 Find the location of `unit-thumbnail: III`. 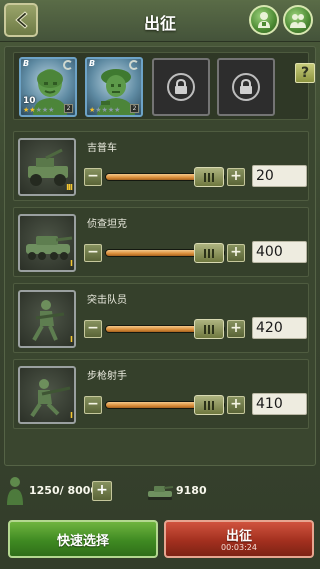

unit-thumbnail: III is located at coordinates (47, 167).